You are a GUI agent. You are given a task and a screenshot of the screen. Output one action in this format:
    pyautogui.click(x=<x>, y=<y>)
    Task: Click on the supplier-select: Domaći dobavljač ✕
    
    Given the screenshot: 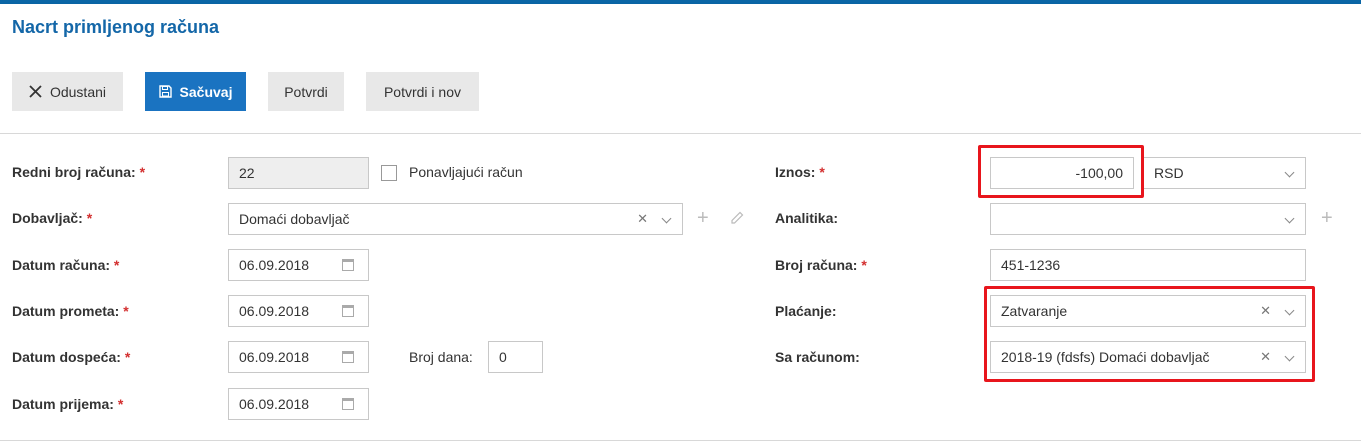 What is the action you would take?
    pyautogui.click(x=455, y=219)
    